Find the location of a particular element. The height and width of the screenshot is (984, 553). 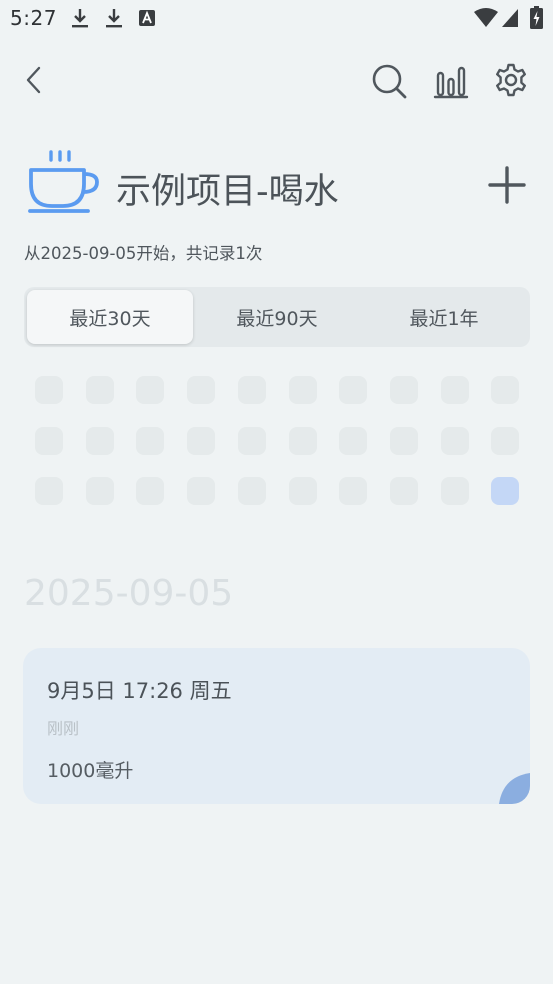

project-title: 示例项目-喝水 is located at coordinates (227, 192).